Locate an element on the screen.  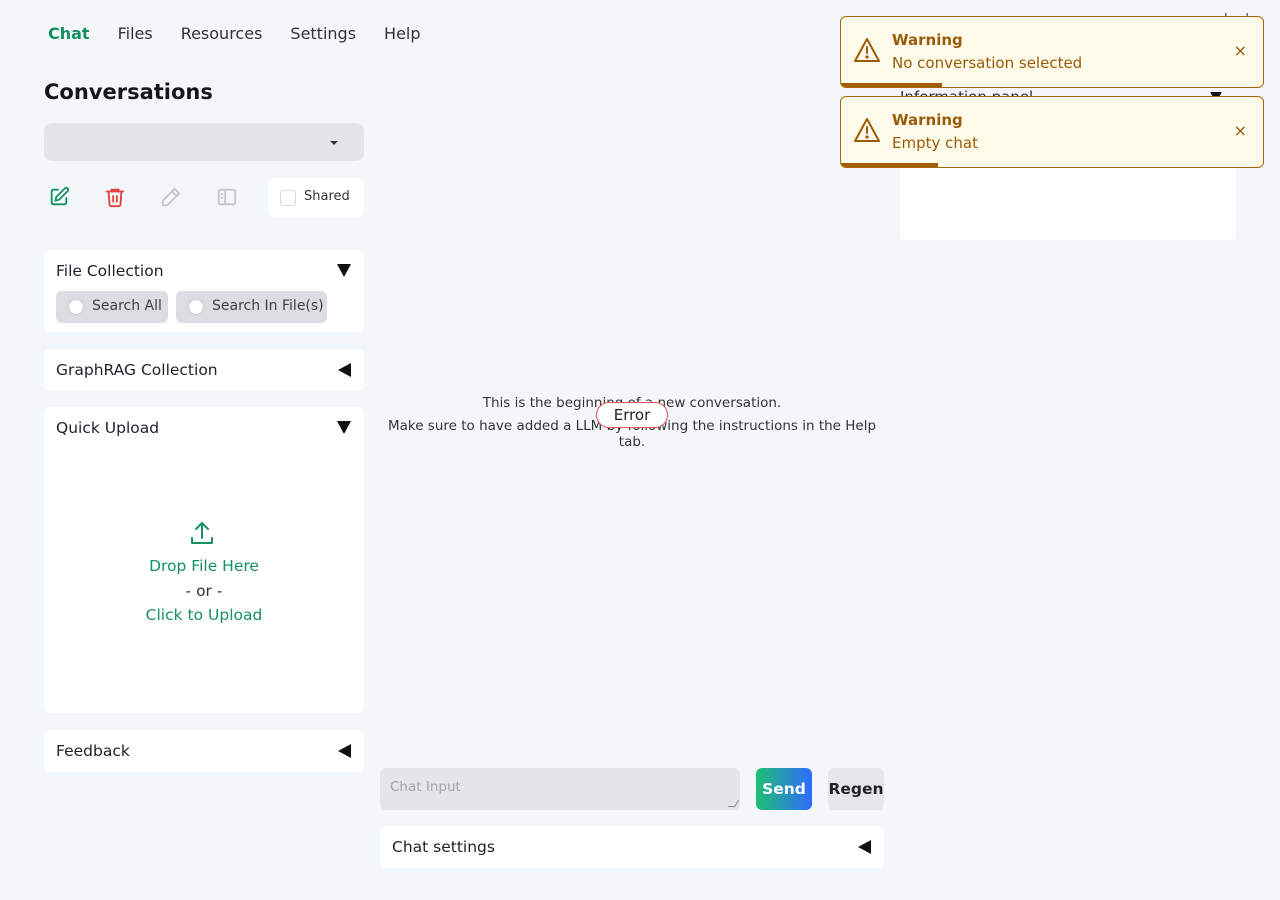
upload-icon is located at coordinates (202, 536).